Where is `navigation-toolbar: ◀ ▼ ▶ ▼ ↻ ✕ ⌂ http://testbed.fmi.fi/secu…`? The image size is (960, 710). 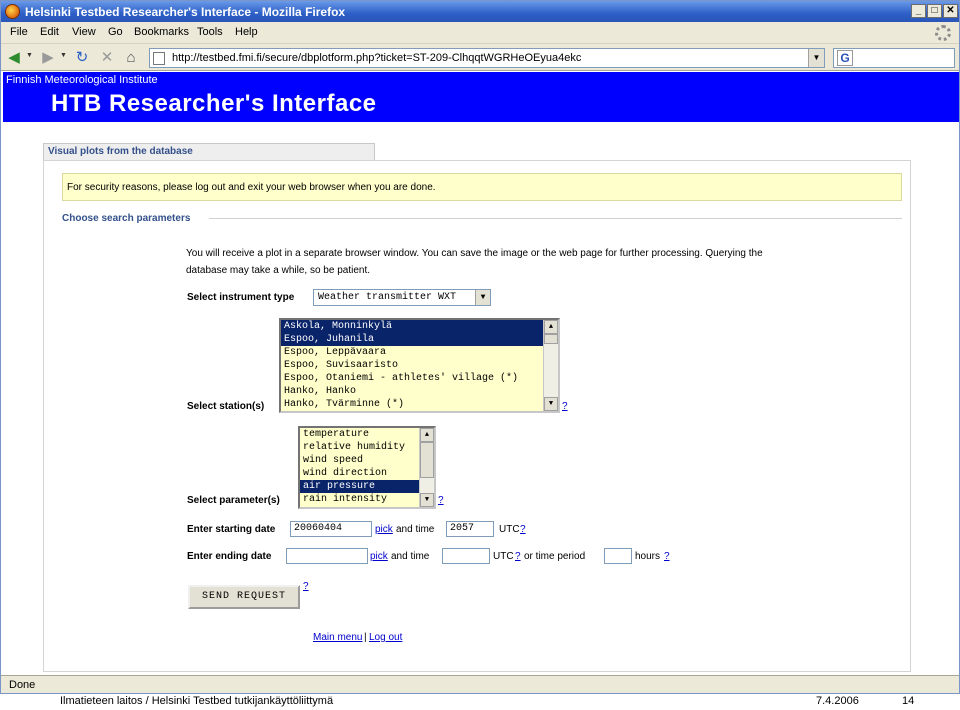 navigation-toolbar: ◀ ▼ ▶ ▼ ↻ ✕ ⌂ http://testbed.fmi.fi/secu… is located at coordinates (480, 57).